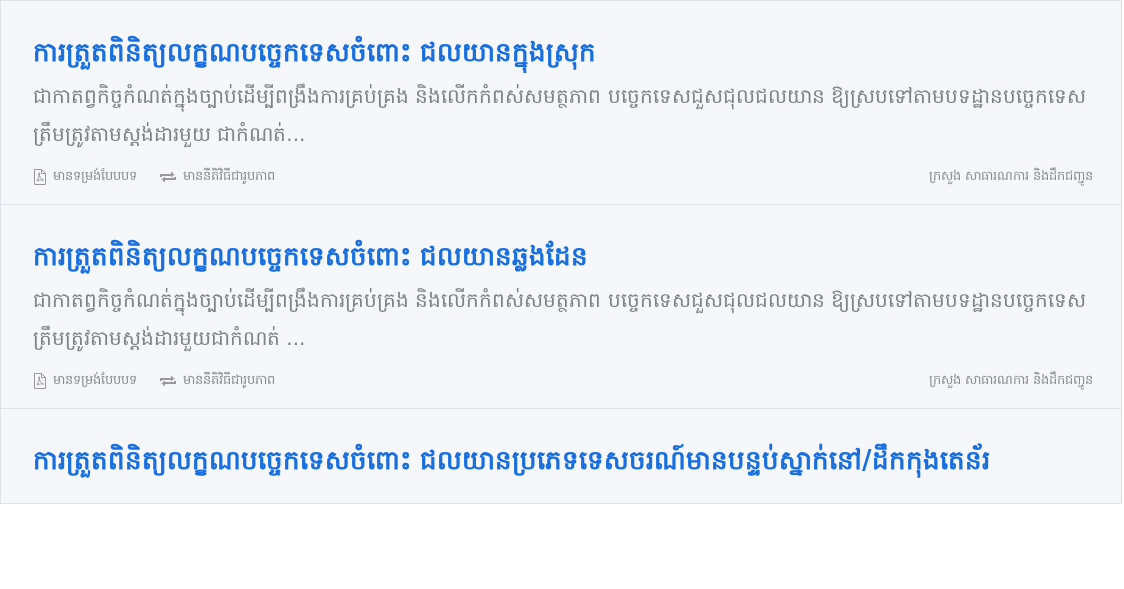 This screenshot has height=589, width=1124. What do you see at coordinates (563, 52) in the screenshot?
I see `result-title-link: ការត្រួតពិនិត្យលក្ខណបច្ចេកទេសចំពោះ ជលយានក្នុងស្រុក` at bounding box center [563, 52].